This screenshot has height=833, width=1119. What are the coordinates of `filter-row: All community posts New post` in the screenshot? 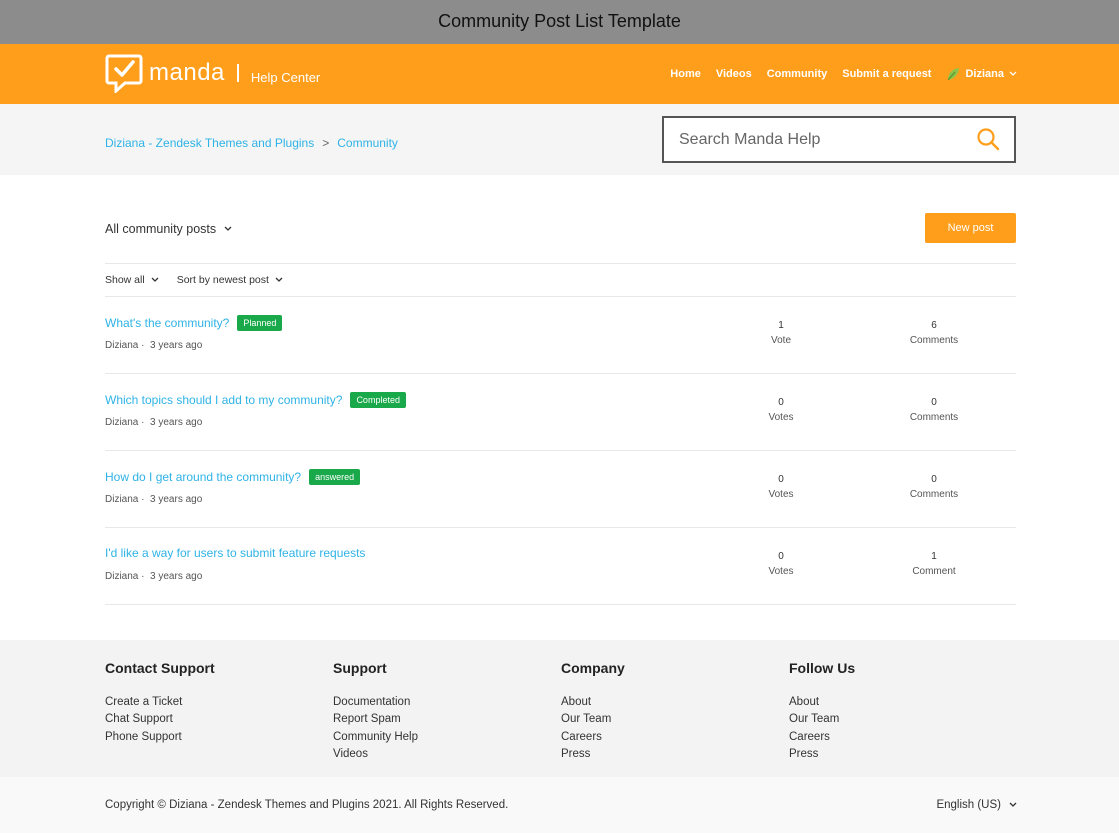 It's located at (560, 228).